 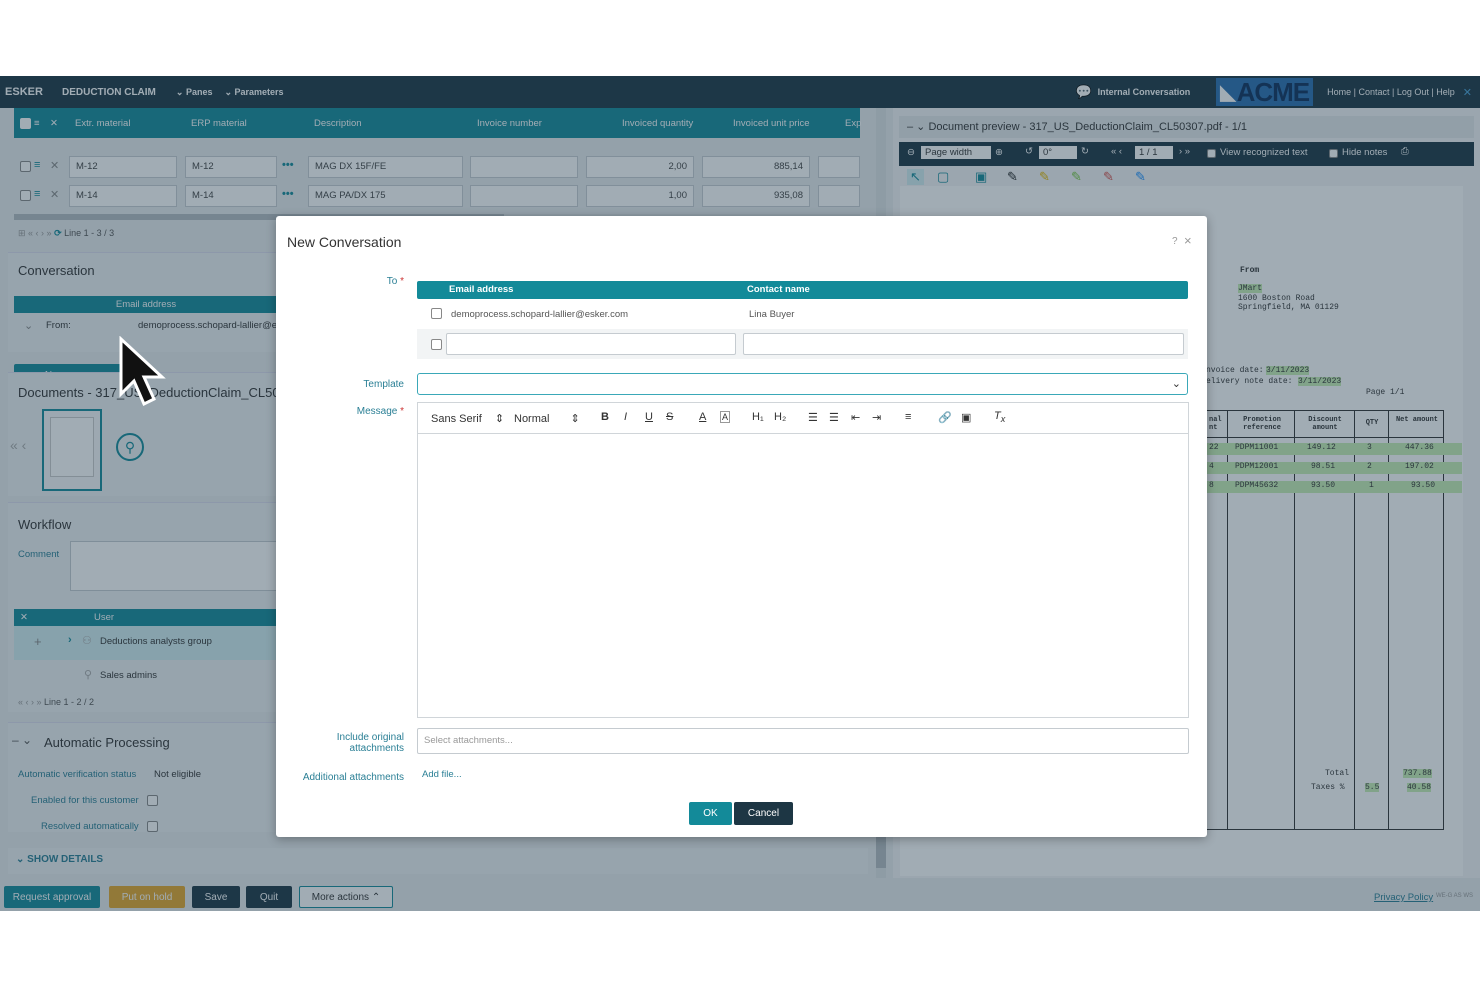 I want to click on additional-attachments-label: Additional attachments, so click(x=353, y=777).